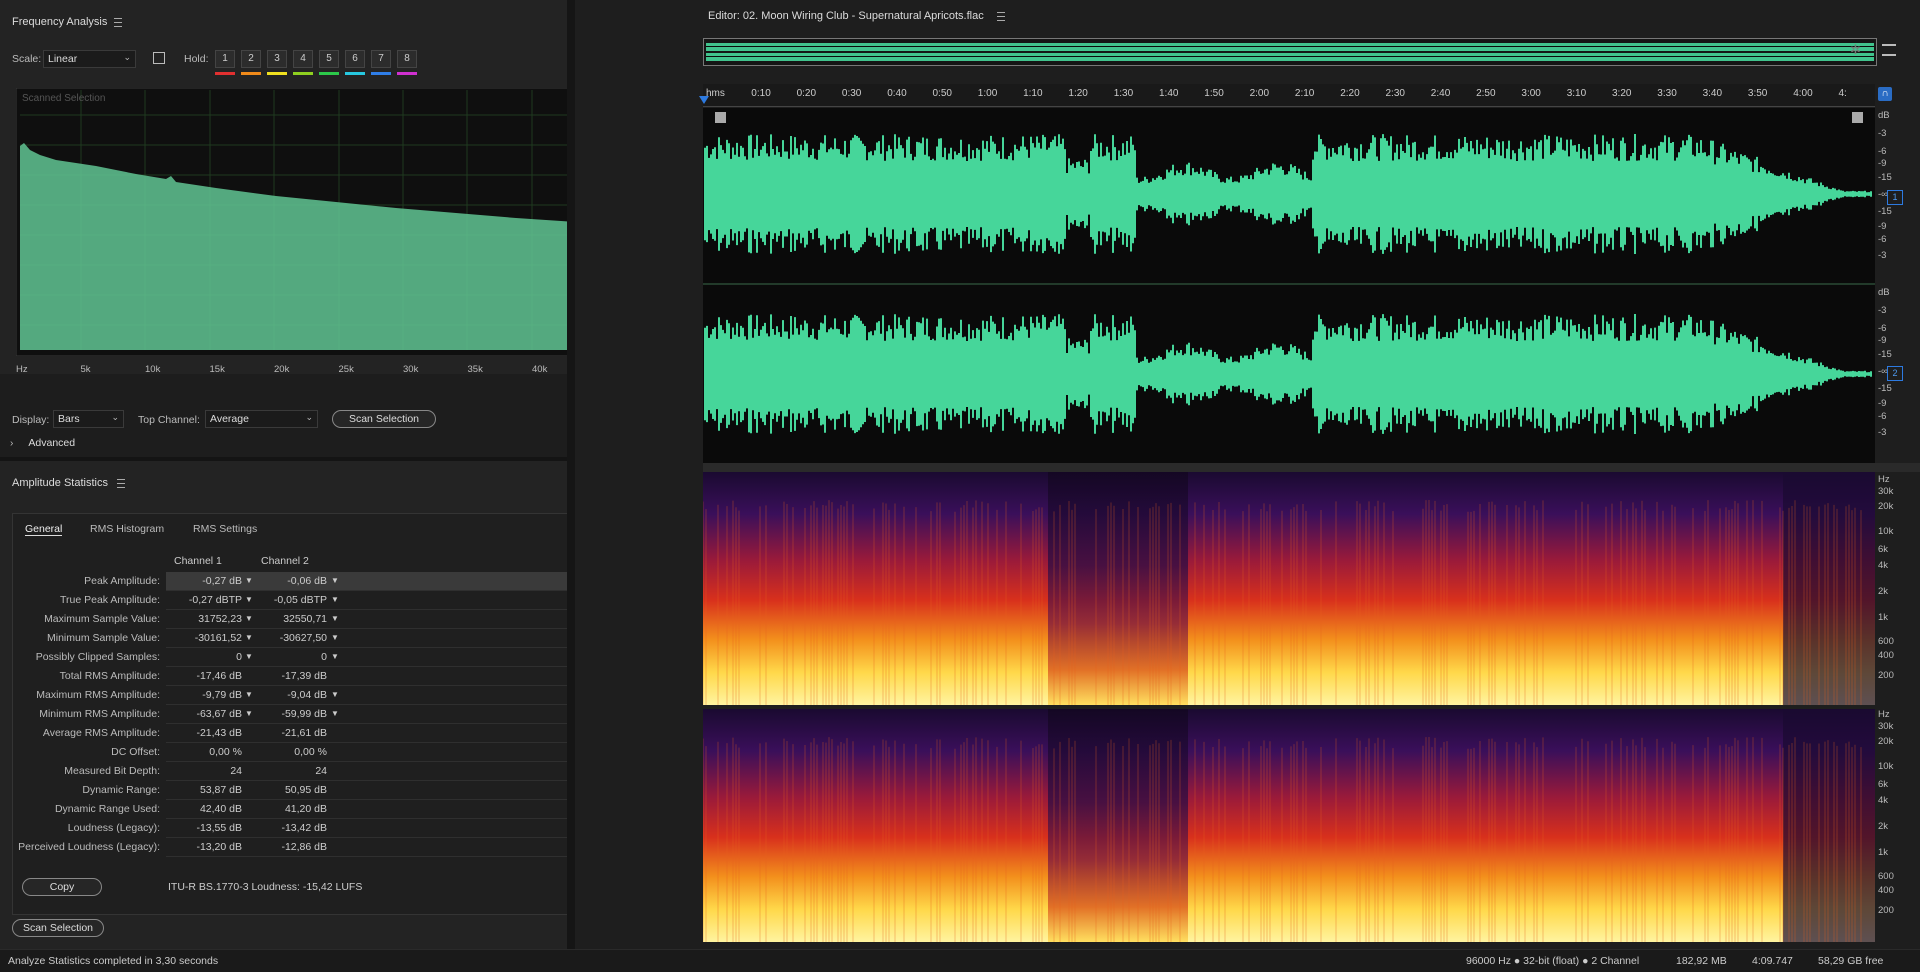 This screenshot has width=1920, height=972. Describe the element at coordinates (327, 695) in the screenshot. I see `table-row: Maximum RMS Amplitude: -9,79 dB -9,04 dB ▼ ▼` at that location.